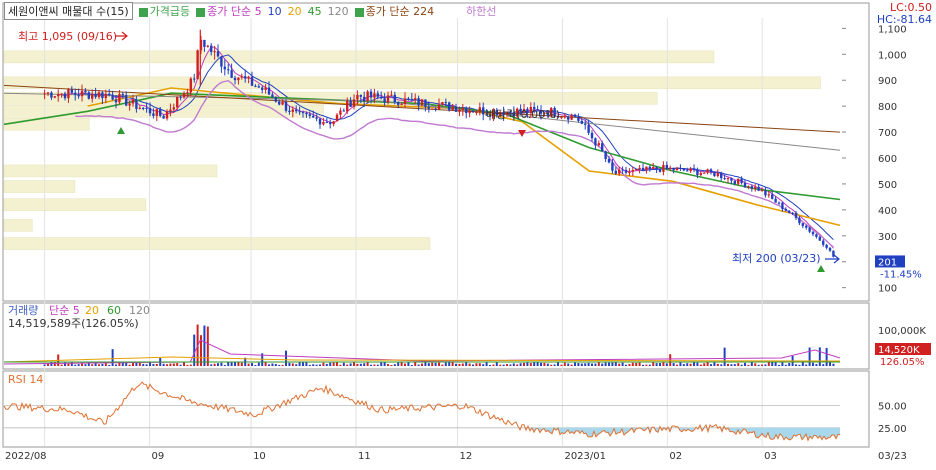 The image size is (936, 470). What do you see at coordinates (394, 11) in the screenshot?
I see `legend-ma224: 종가 단순 224` at bounding box center [394, 11].